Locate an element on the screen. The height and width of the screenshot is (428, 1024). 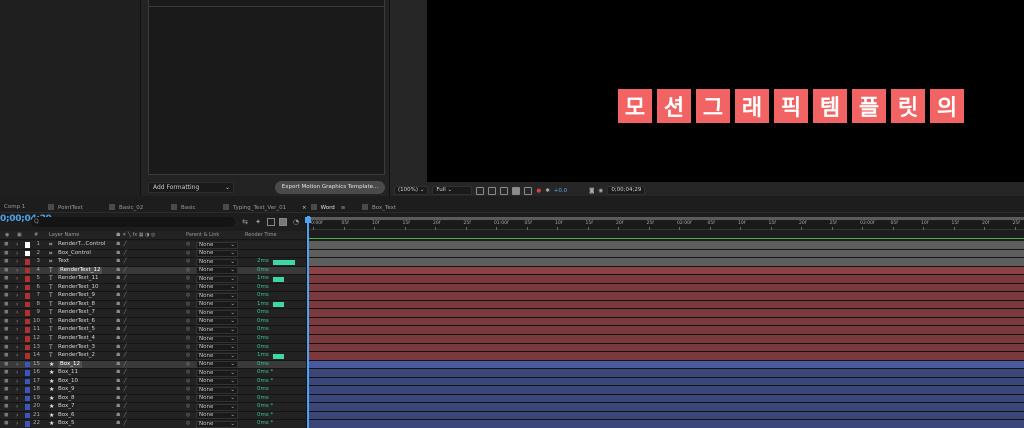
frame-blending-icon is located at coordinates (283, 222).